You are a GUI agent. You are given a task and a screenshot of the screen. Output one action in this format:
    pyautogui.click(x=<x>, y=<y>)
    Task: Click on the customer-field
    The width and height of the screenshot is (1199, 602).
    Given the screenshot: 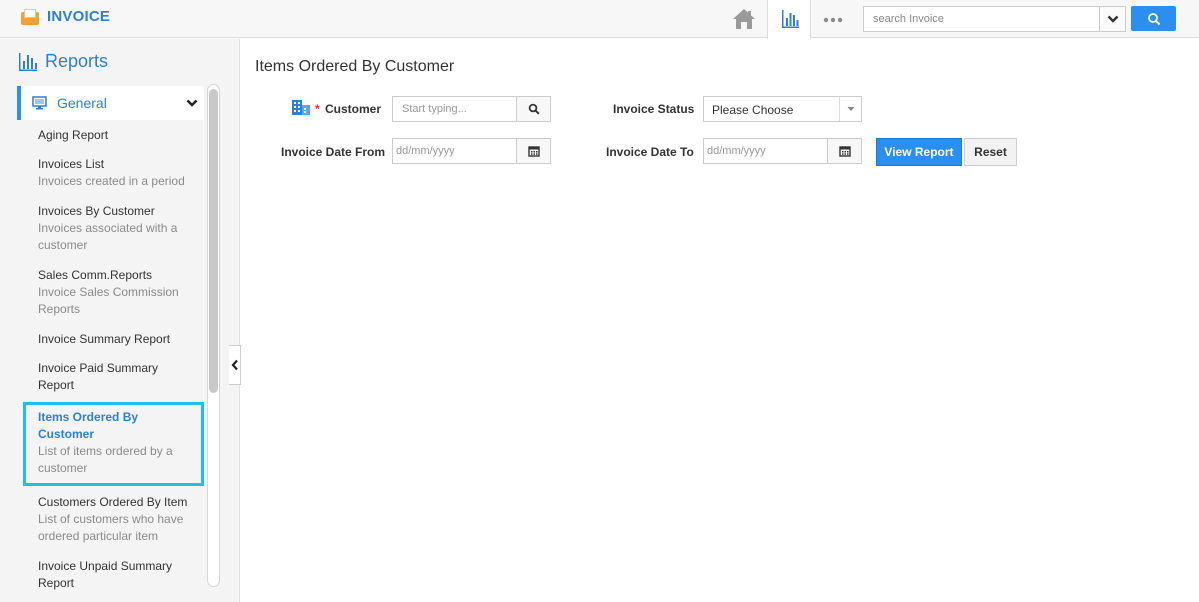 What is the action you would take?
    pyautogui.click(x=471, y=109)
    